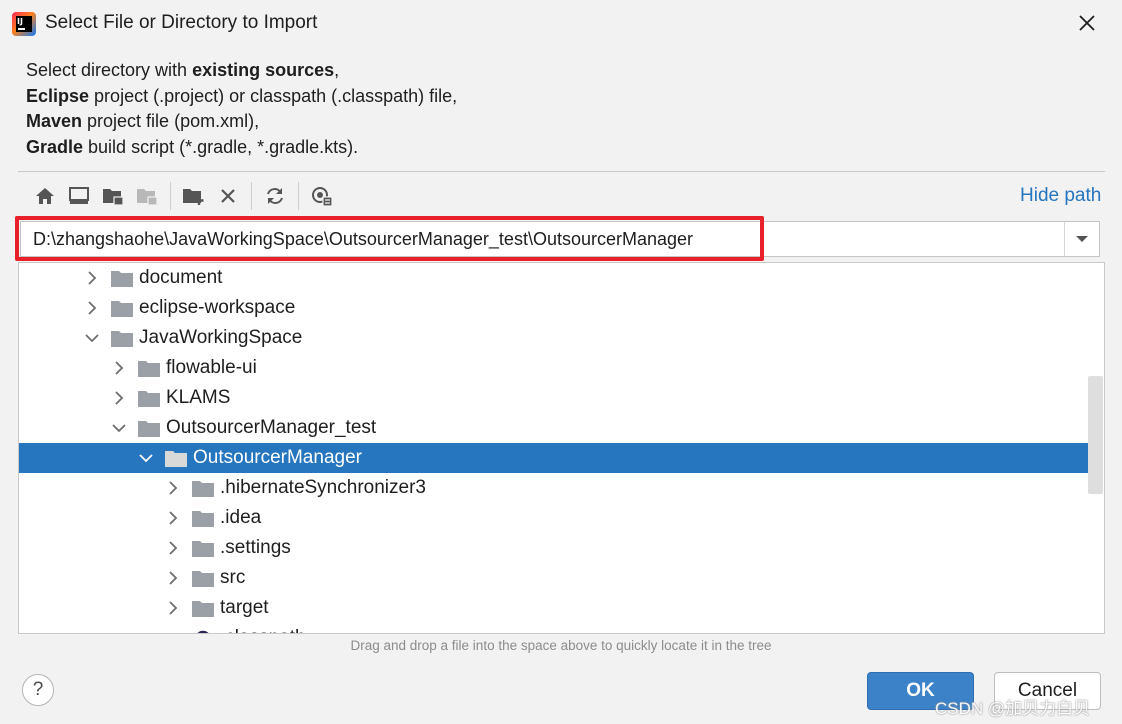 This screenshot has height=724, width=1122. What do you see at coordinates (55, 146) in the screenshot?
I see `description-text: Gradle` at bounding box center [55, 146].